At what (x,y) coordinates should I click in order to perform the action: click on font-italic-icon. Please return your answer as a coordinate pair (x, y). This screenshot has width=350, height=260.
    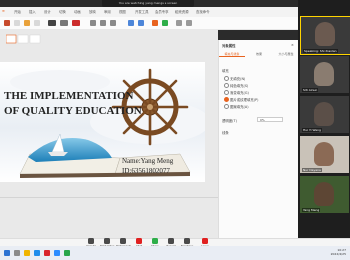
    Looking at the image, I should click on (64, 23).